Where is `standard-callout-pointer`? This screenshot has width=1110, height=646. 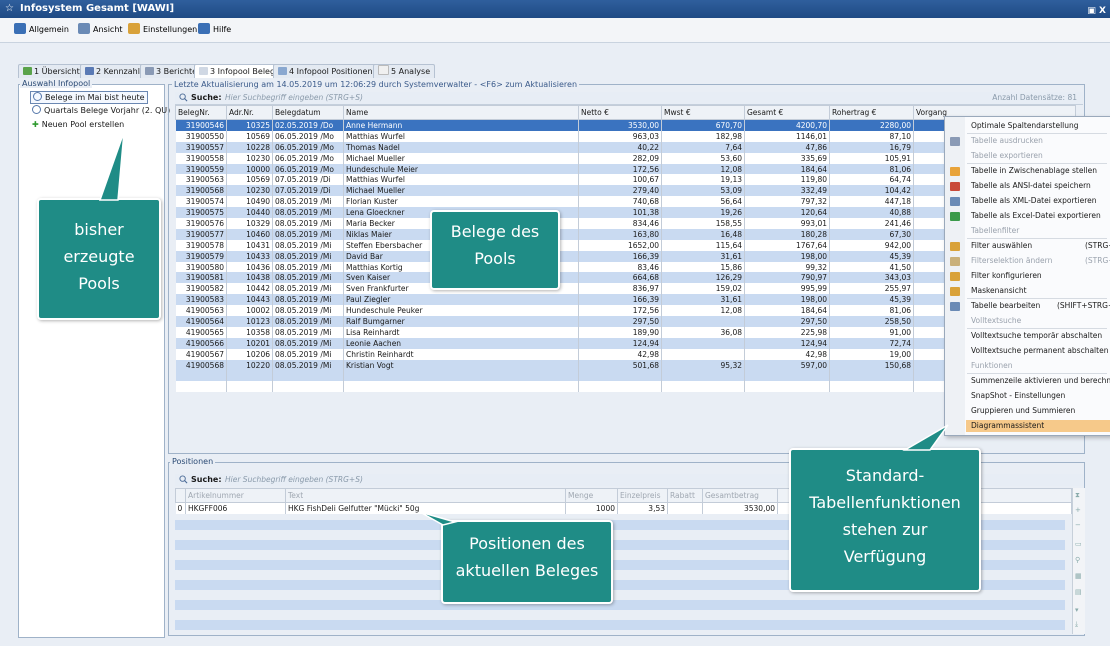
standard-callout-pointer is located at coordinates (925, 437).